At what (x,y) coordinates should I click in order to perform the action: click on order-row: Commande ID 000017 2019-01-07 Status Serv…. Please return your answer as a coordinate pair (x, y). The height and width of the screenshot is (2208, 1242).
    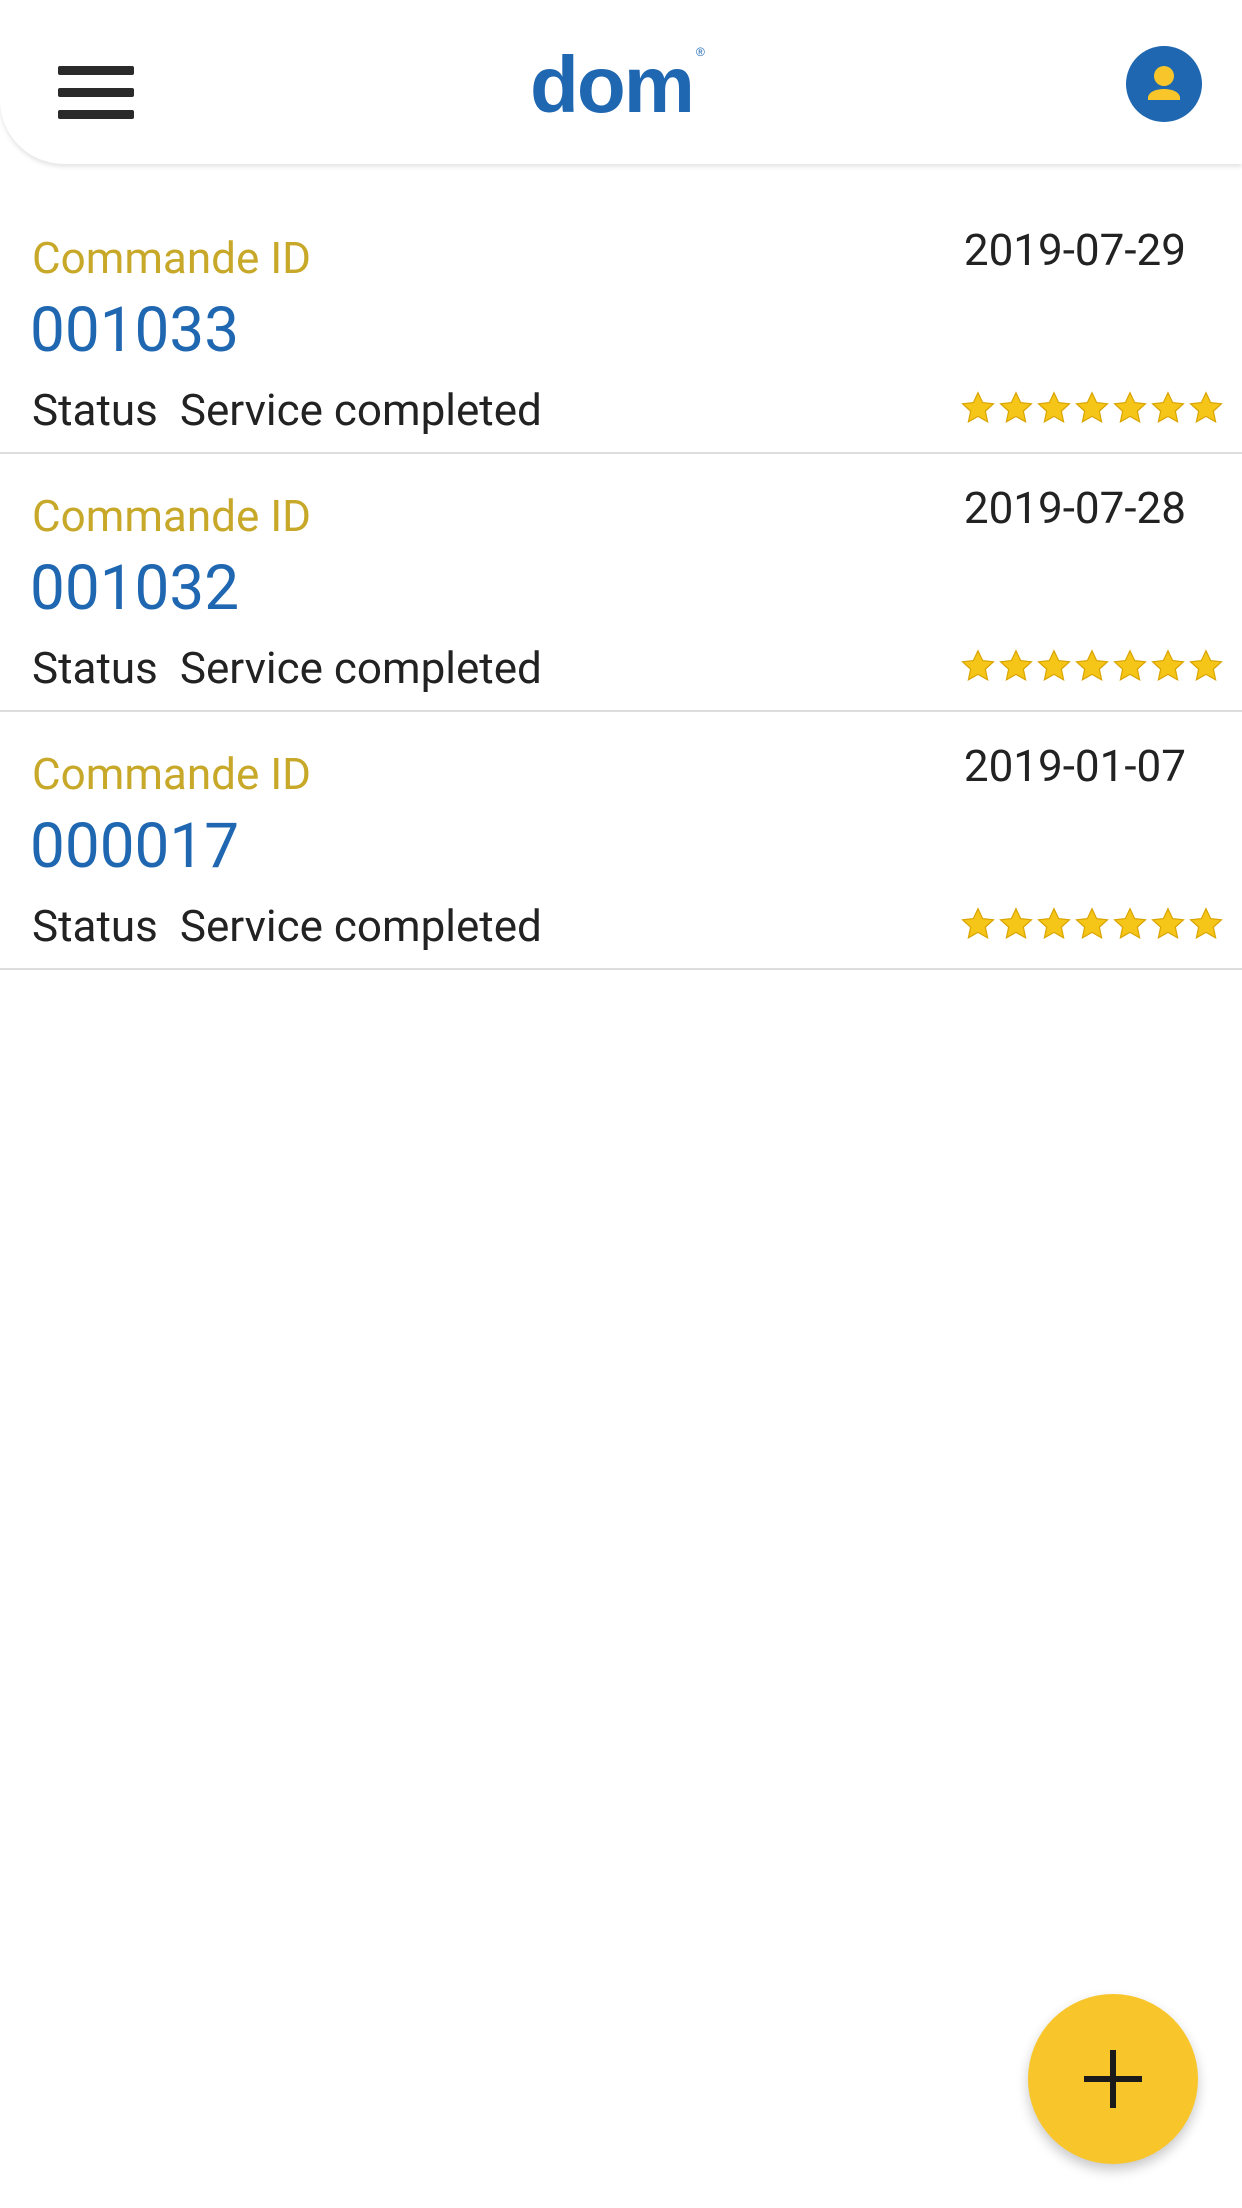
    Looking at the image, I should click on (621, 841).